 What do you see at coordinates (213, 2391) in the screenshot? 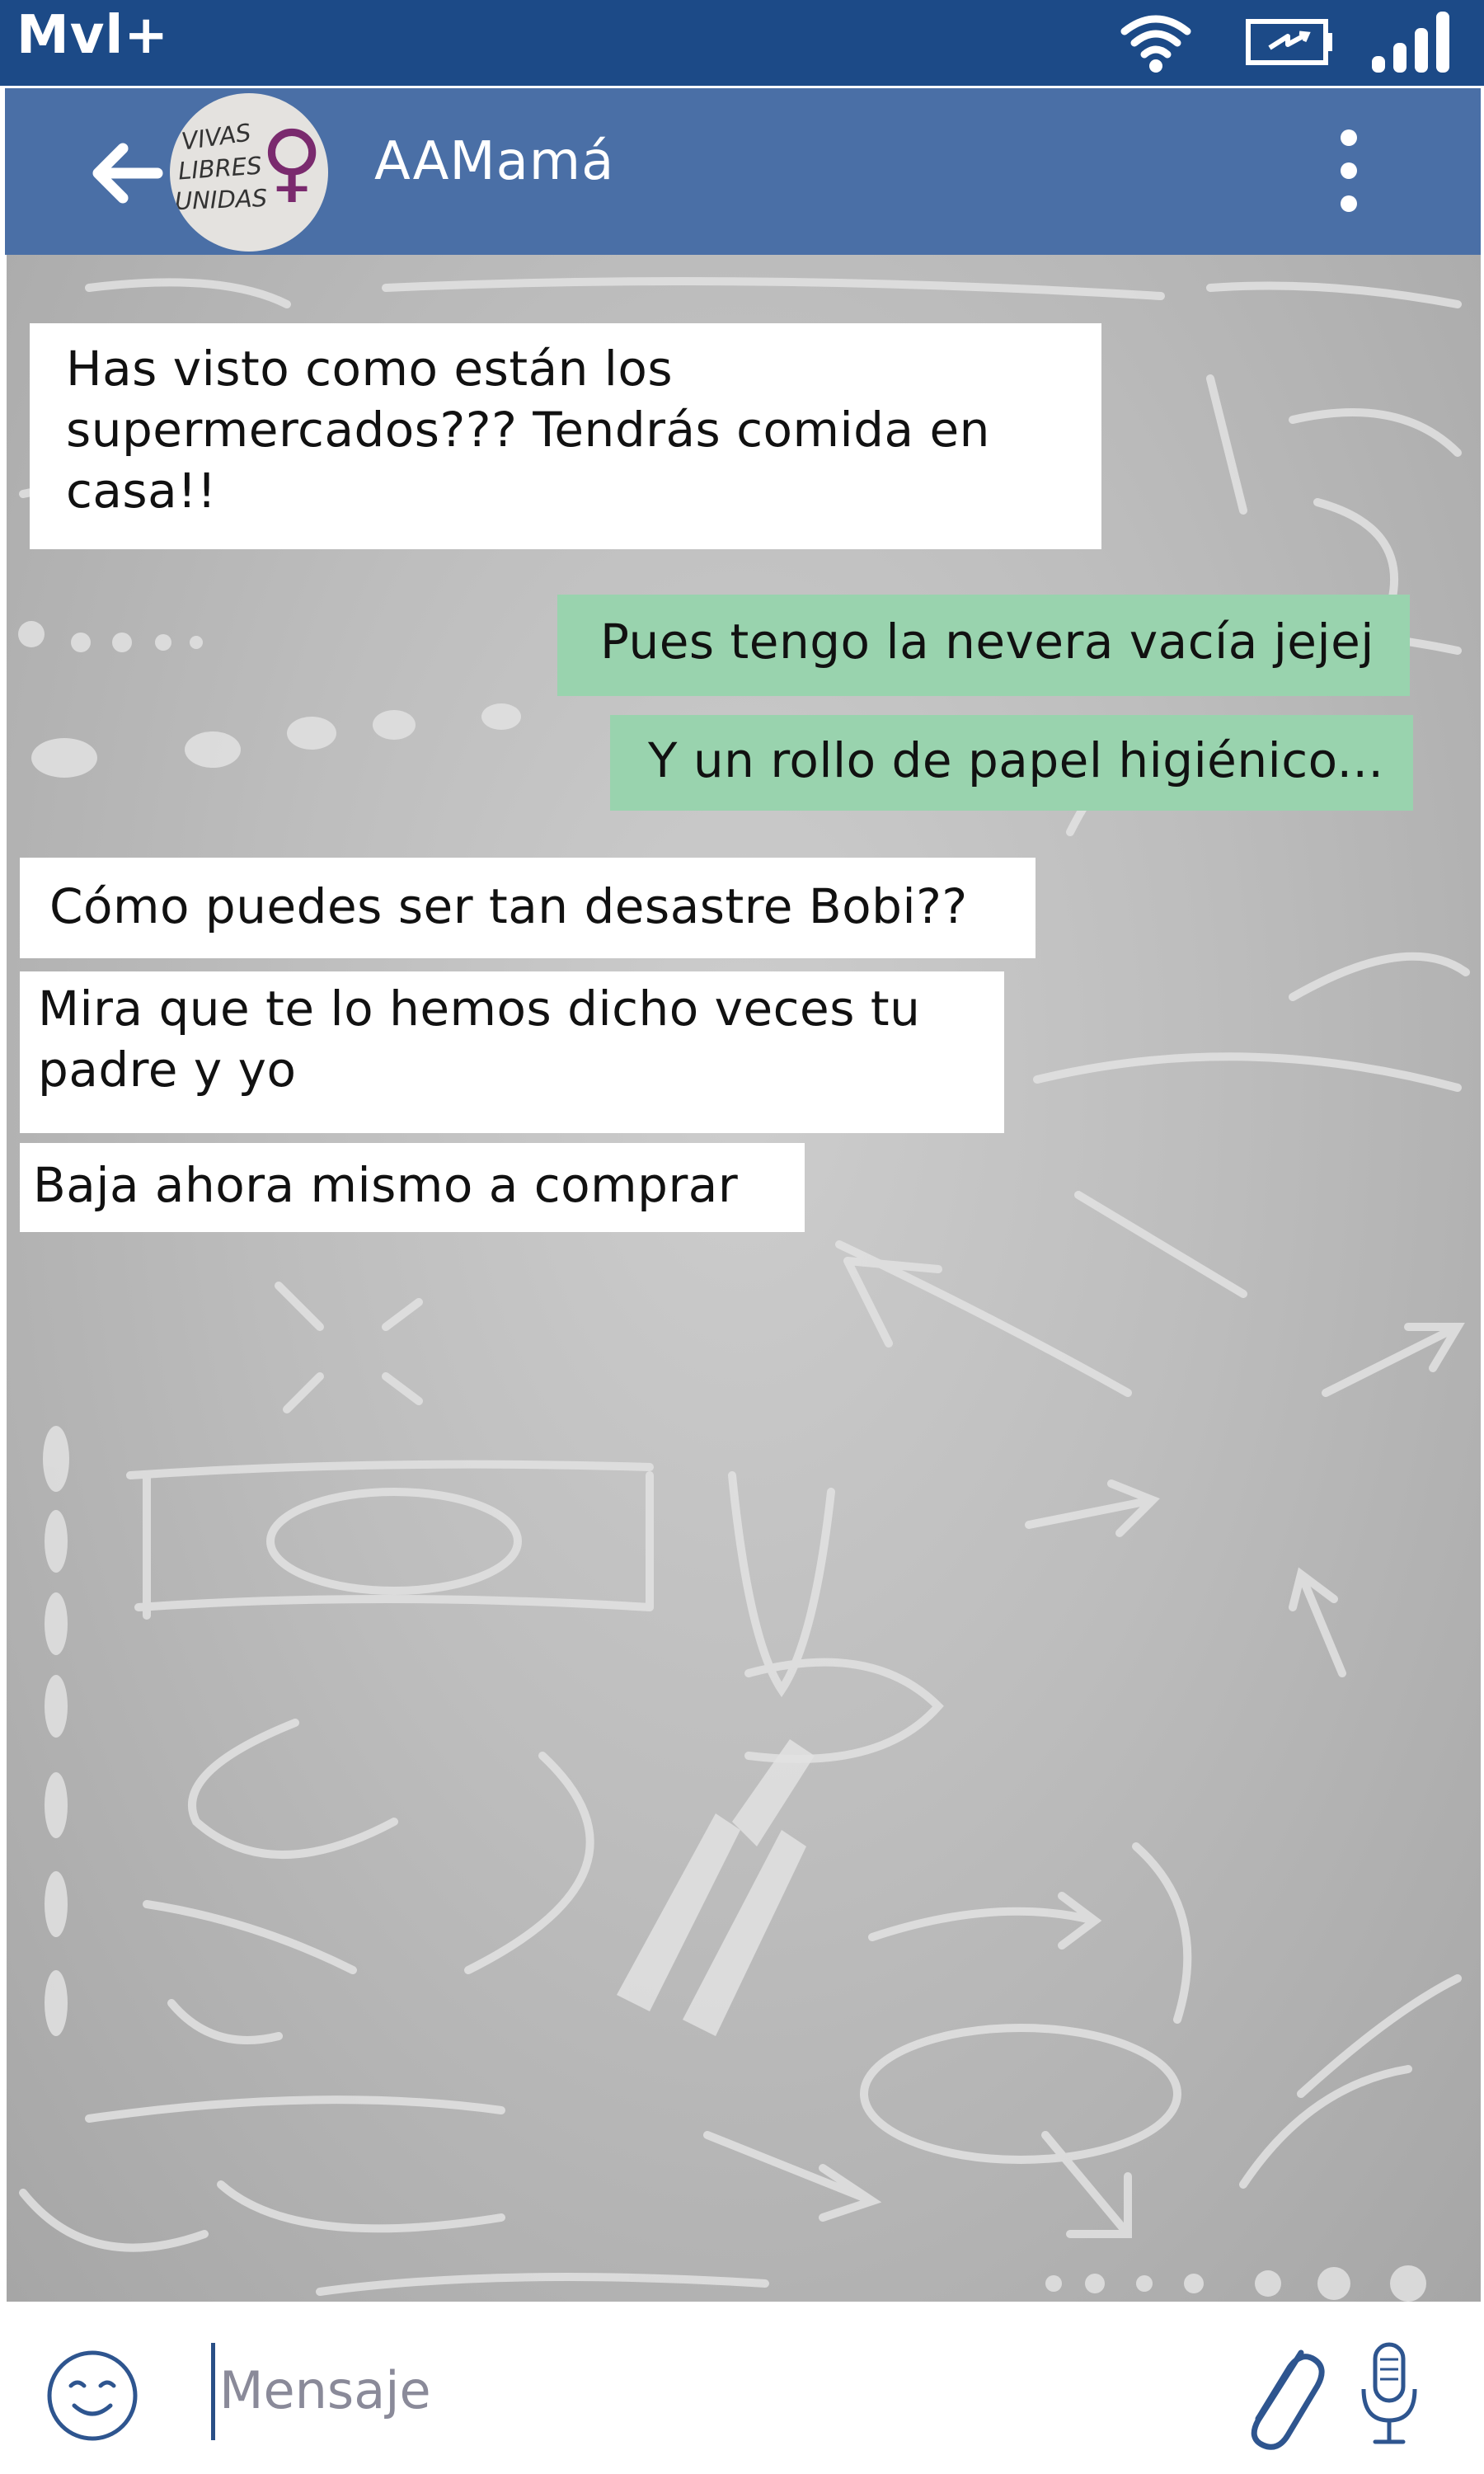
I see `text-cursor` at bounding box center [213, 2391].